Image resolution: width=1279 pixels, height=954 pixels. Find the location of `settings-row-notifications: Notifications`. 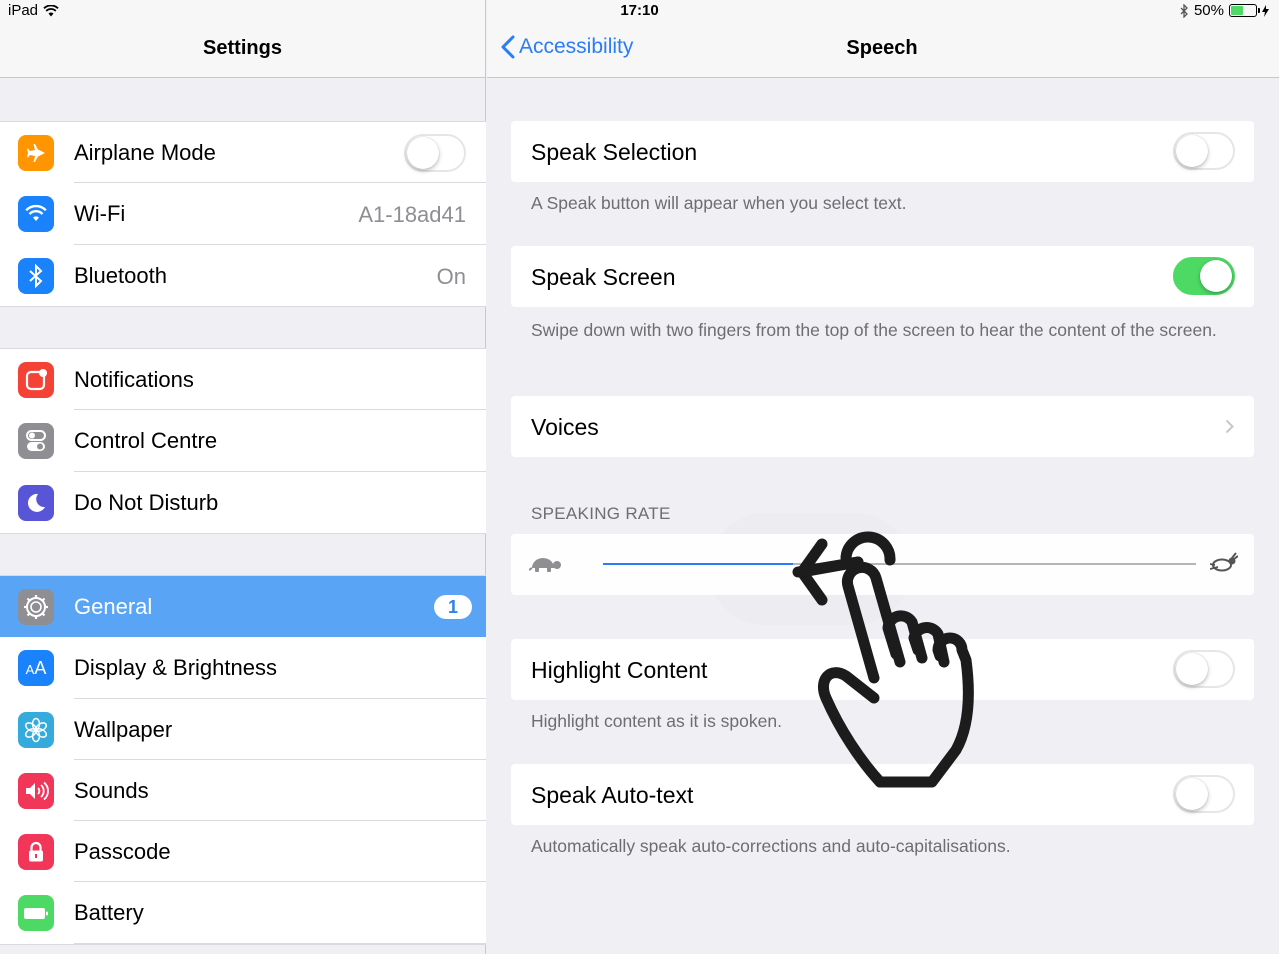

settings-row-notifications: Notifications is located at coordinates (243, 380).